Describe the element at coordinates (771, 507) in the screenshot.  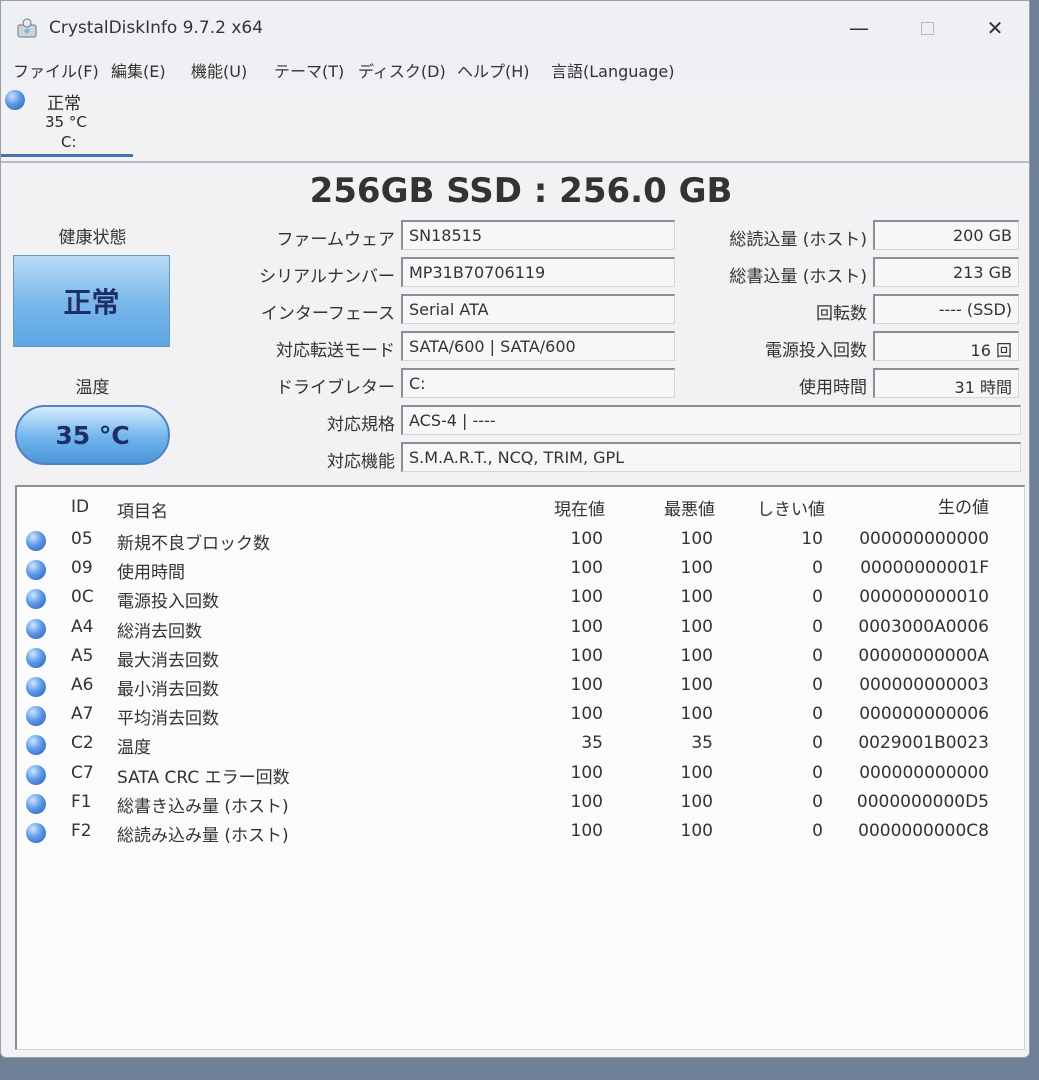
I see `col-header-threshold: しきい値` at that location.